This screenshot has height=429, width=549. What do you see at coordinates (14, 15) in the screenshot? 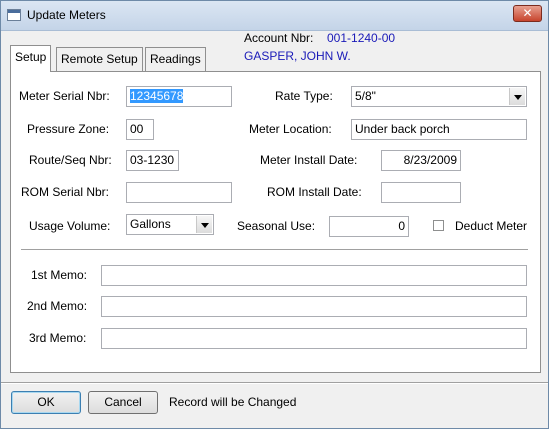
I see `window-icon` at bounding box center [14, 15].